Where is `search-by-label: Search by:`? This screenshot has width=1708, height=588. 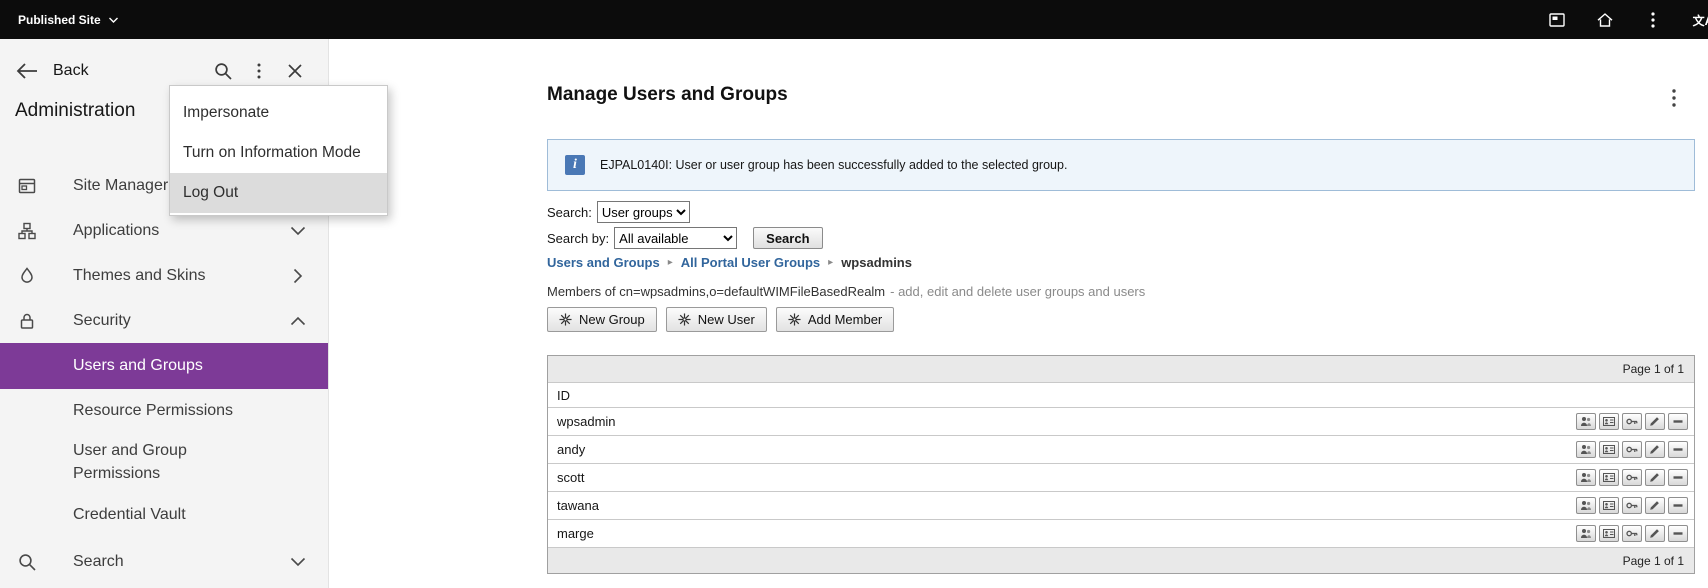
search-by-label: Search by: is located at coordinates (578, 238).